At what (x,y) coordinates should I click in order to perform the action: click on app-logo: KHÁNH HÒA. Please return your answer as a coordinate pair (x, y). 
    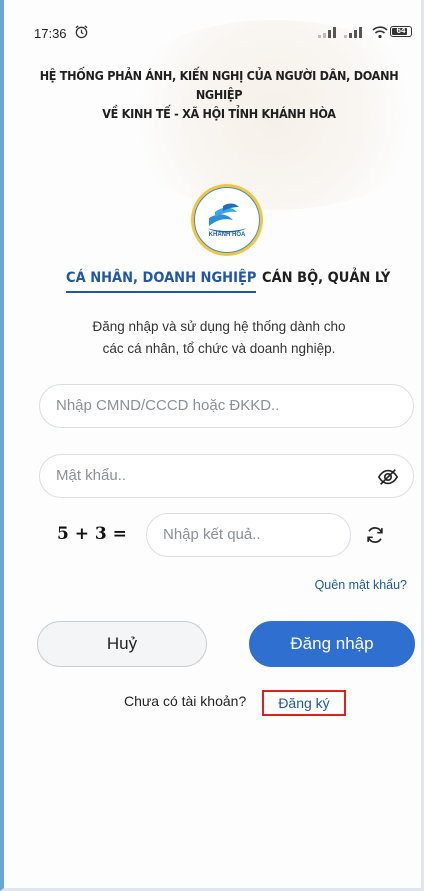
    Looking at the image, I should click on (227, 220).